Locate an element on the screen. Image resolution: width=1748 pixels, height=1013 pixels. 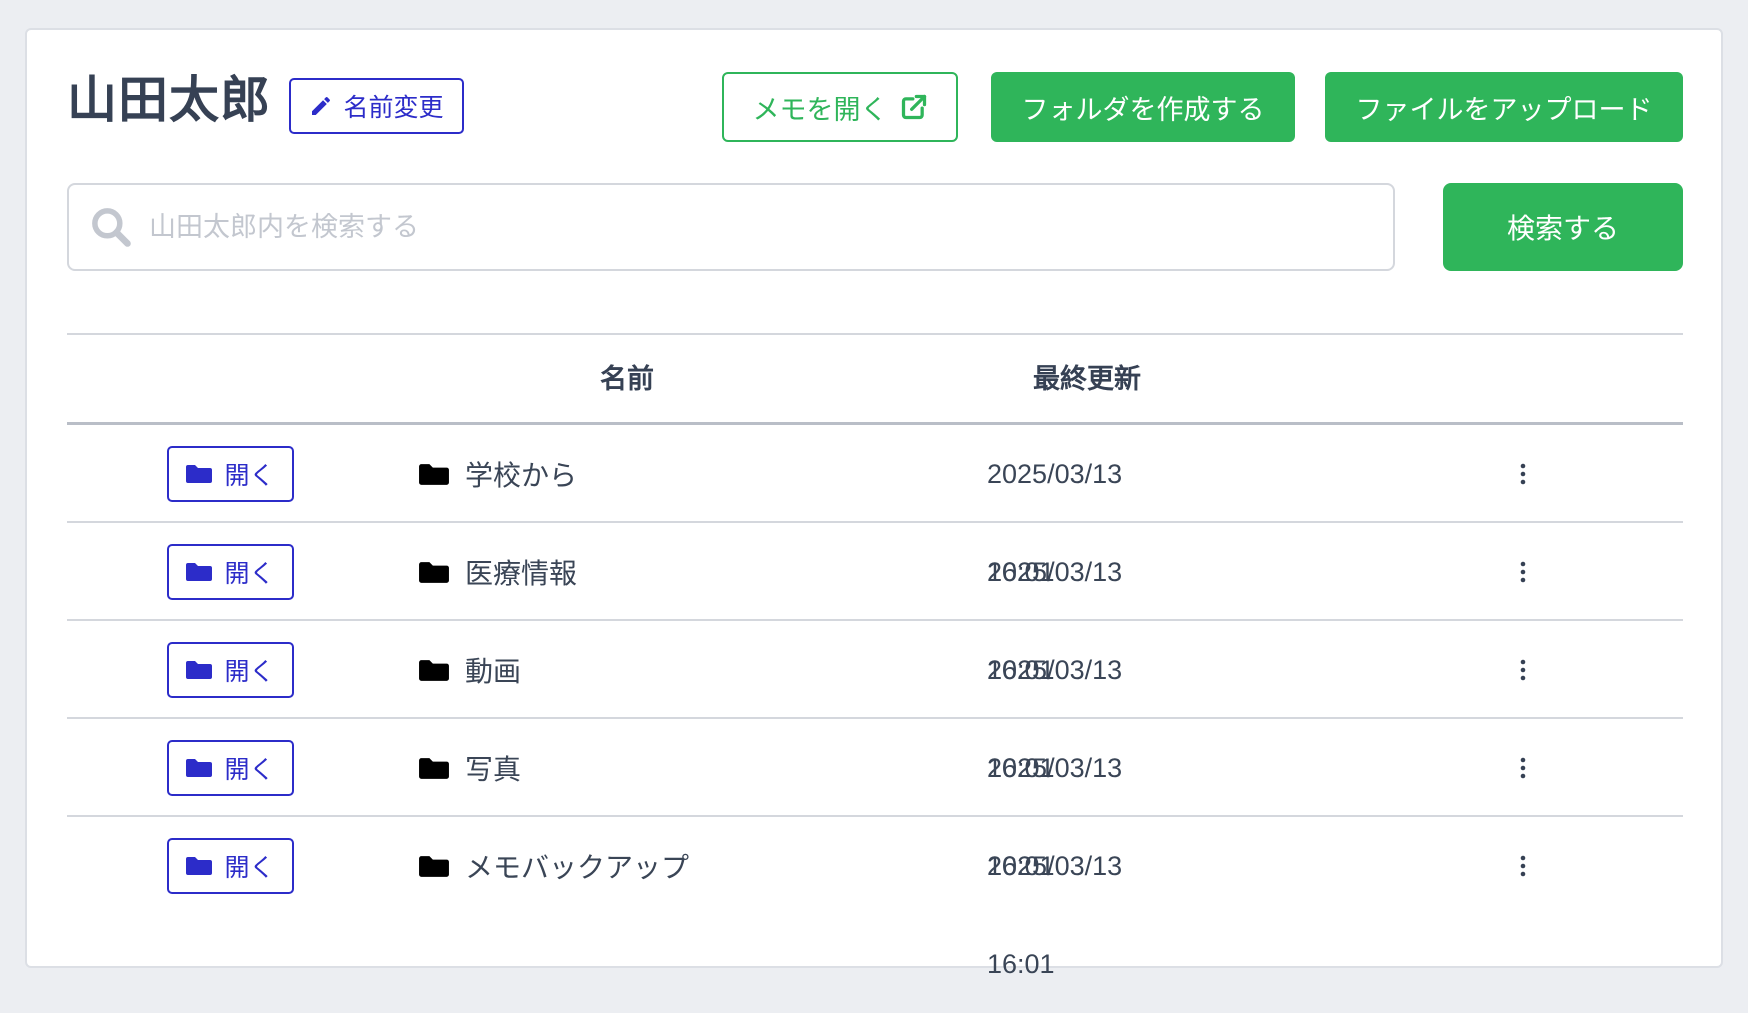
folder-name-link: 写真 is located at coordinates (470, 768).